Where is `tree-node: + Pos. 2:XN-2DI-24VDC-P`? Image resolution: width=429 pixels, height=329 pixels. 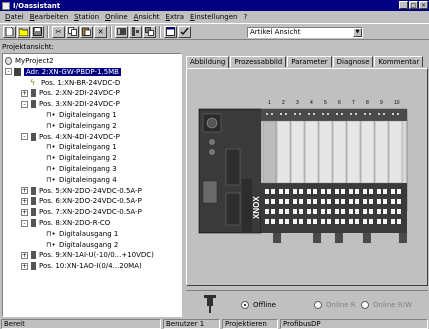
tree-node: + Pos. 2:XN-2DI-24VDC-P is located at coordinates (70, 93).